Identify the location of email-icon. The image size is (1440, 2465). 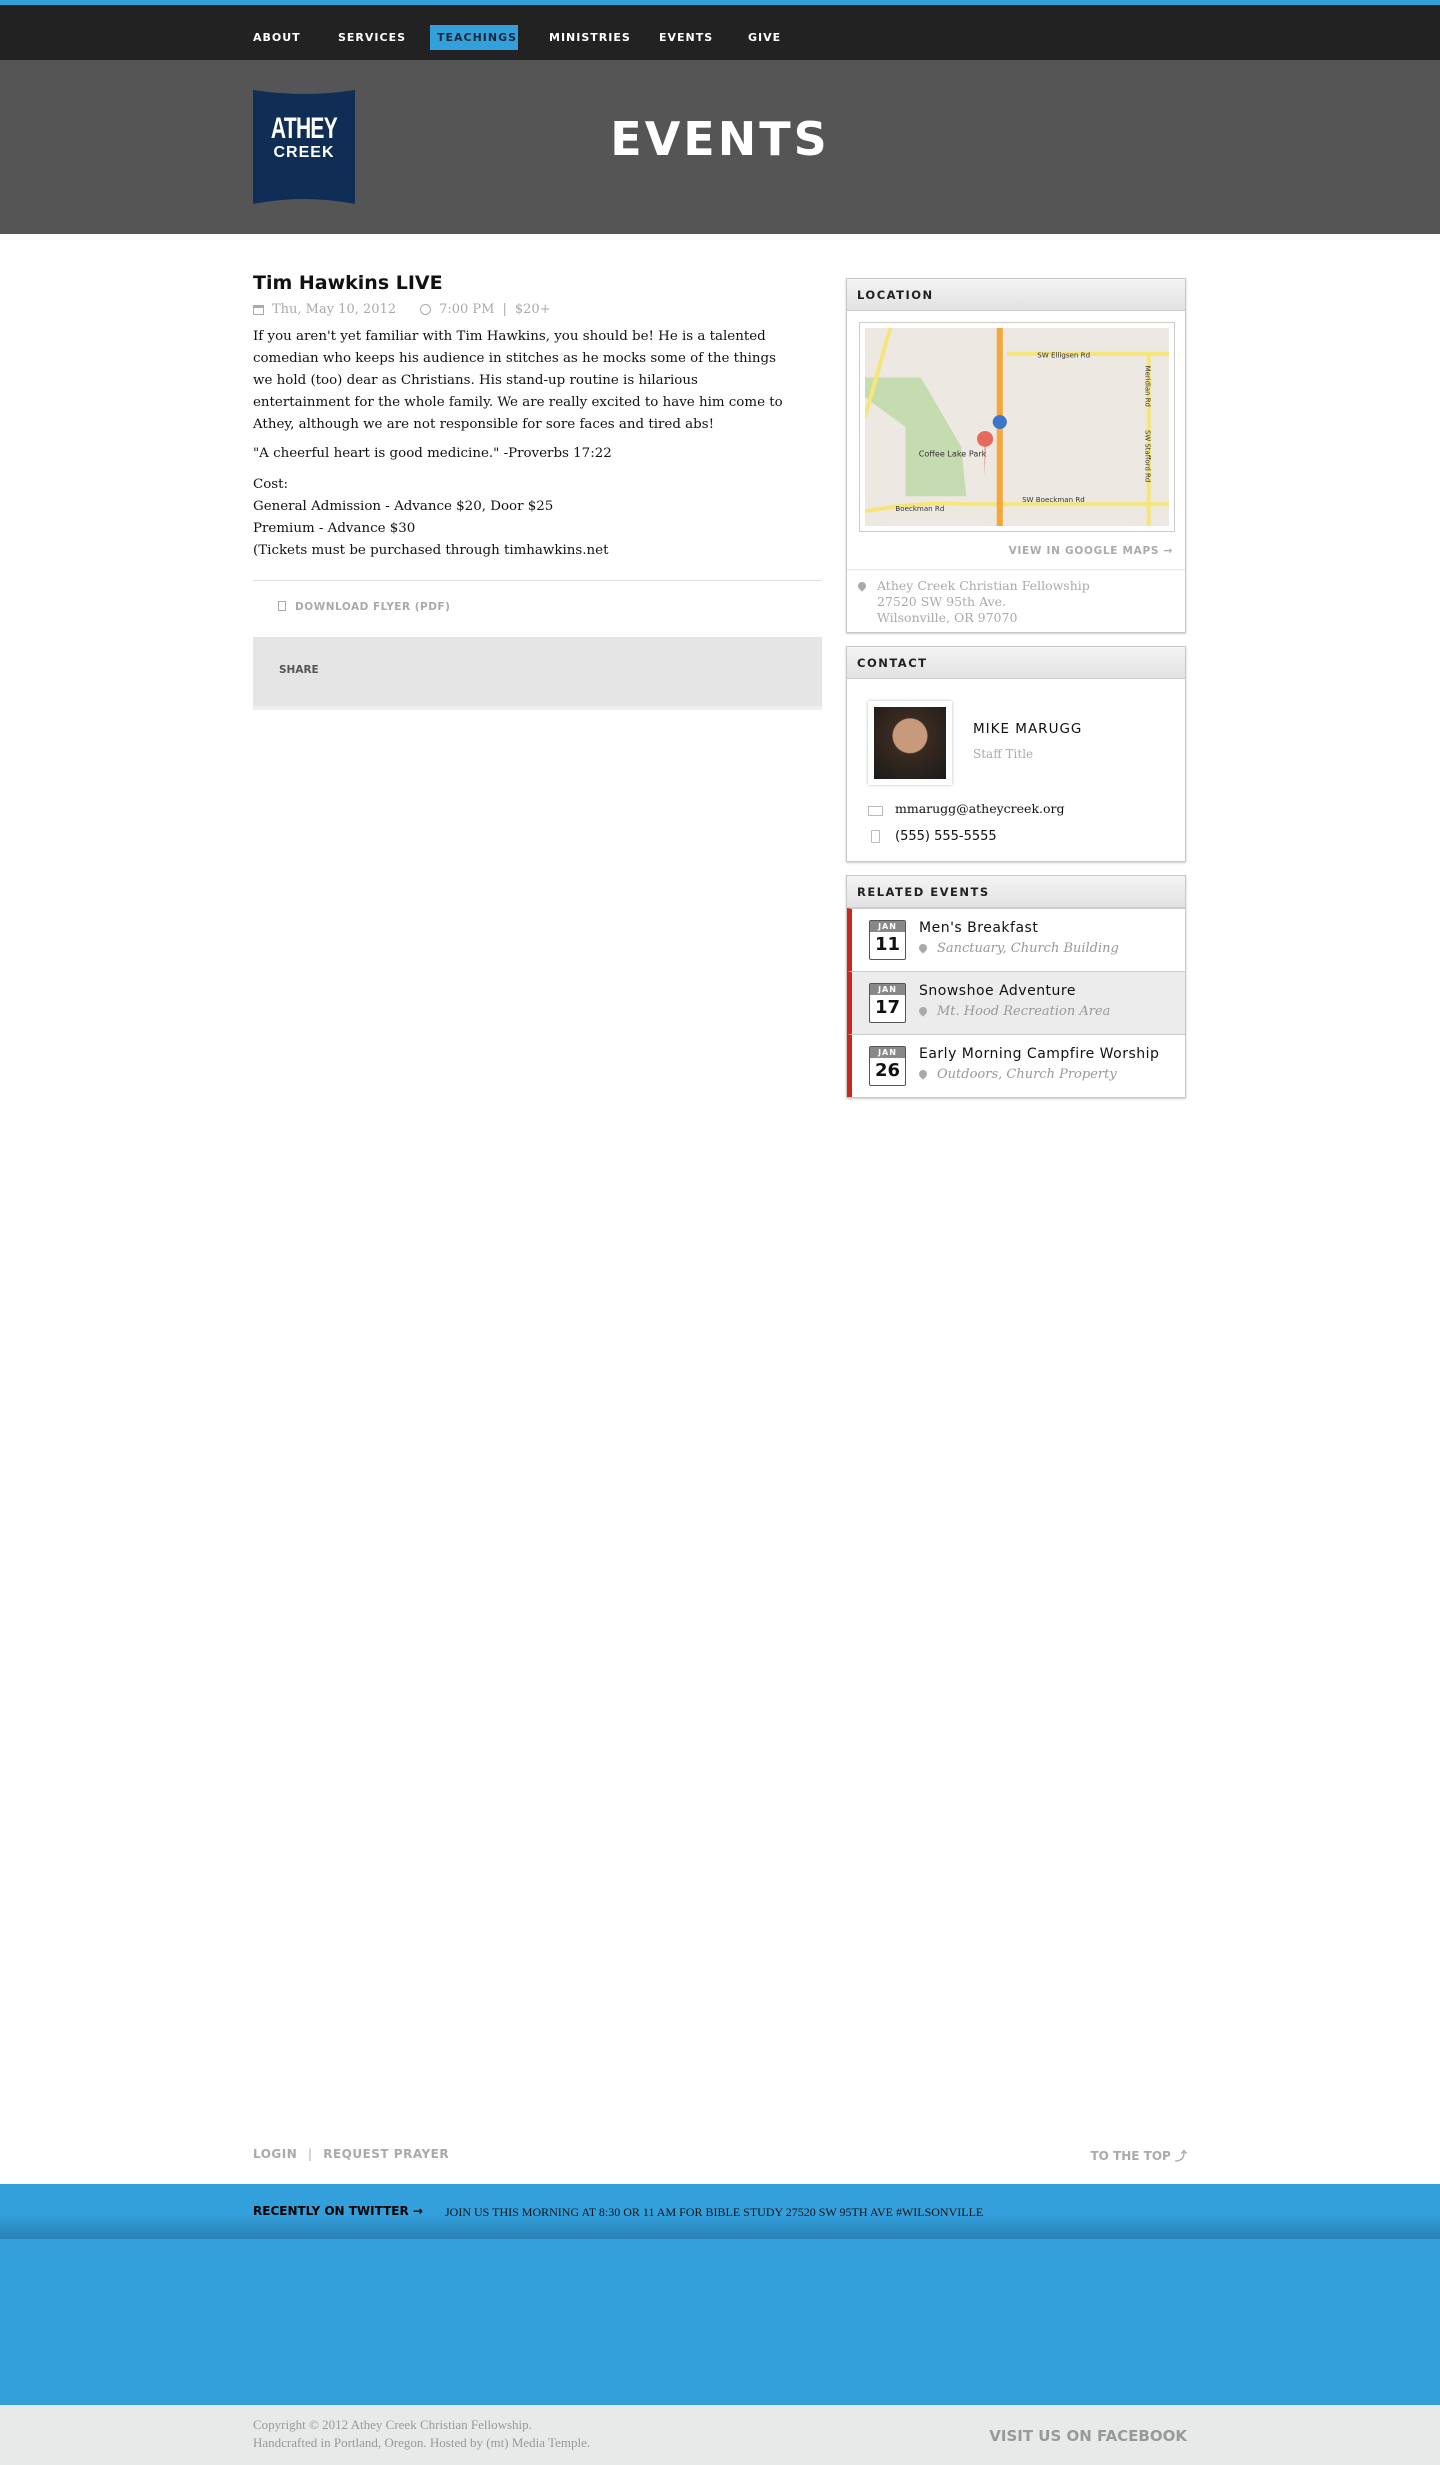
(875, 811).